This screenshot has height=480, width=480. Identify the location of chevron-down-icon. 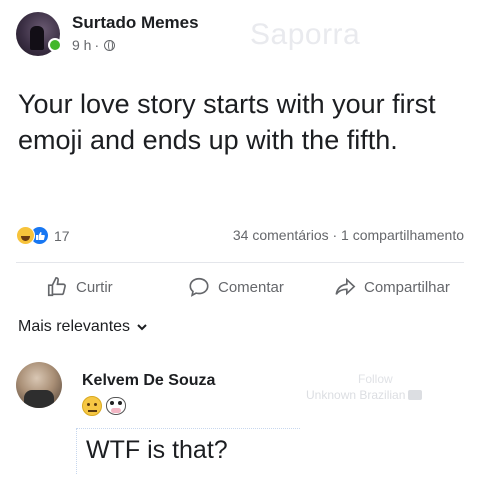
(142, 327).